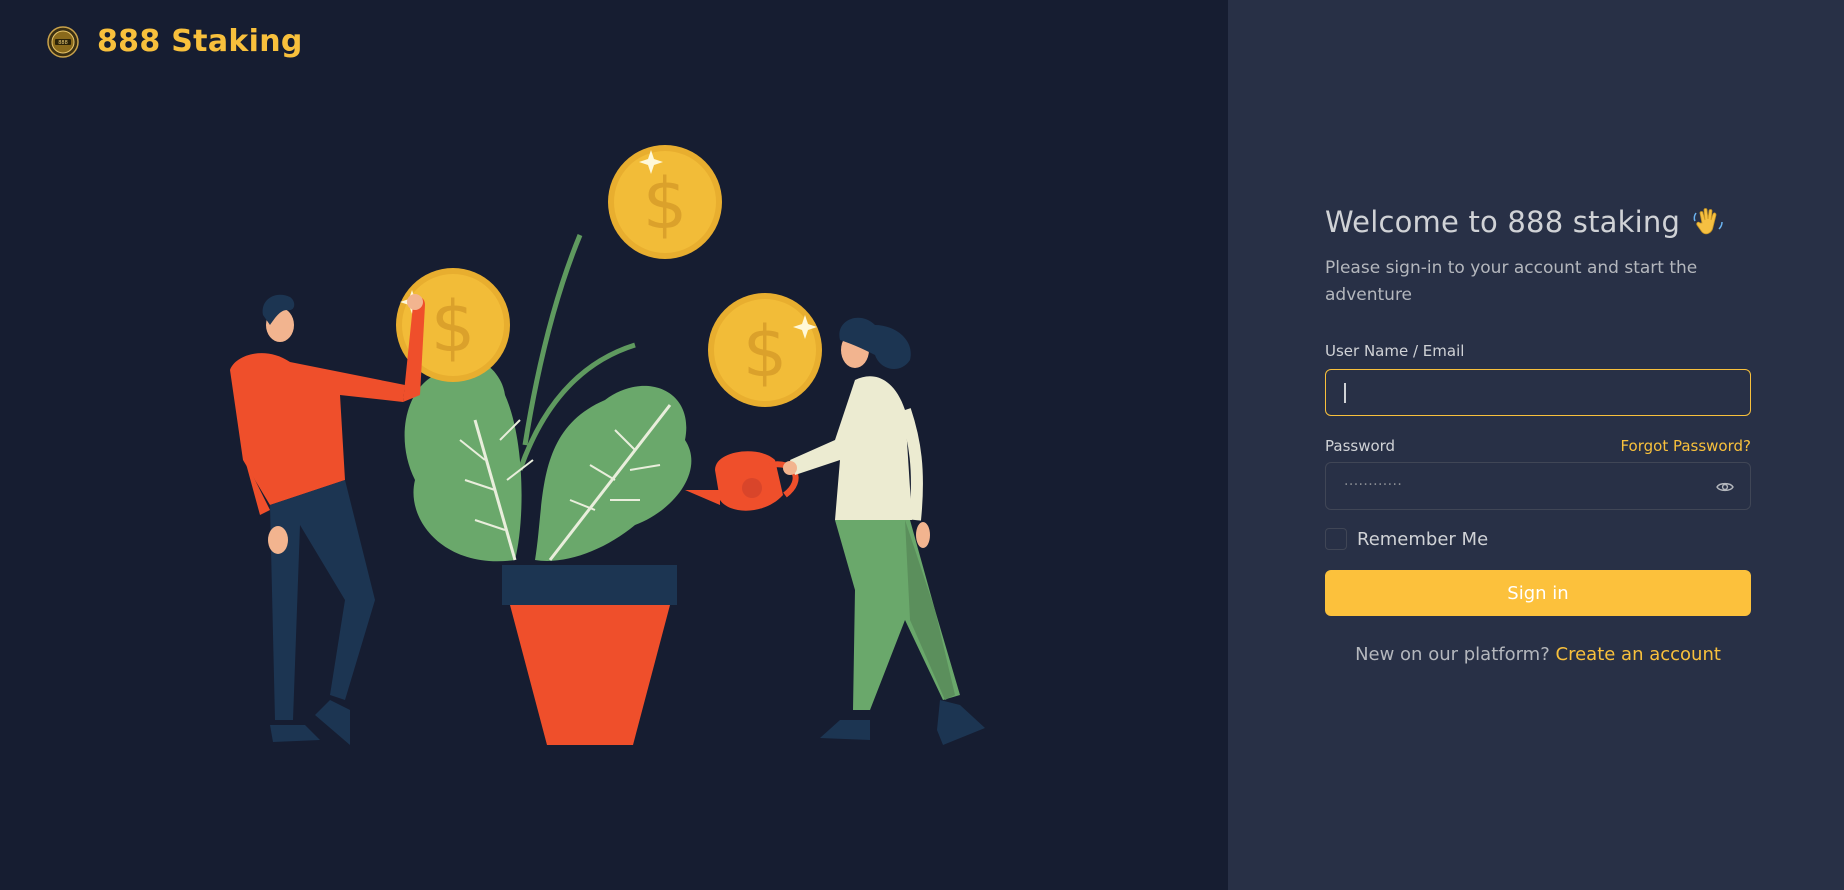  Describe the element at coordinates (1538, 539) in the screenshot. I see `remember-me-row: Remember Me` at that location.